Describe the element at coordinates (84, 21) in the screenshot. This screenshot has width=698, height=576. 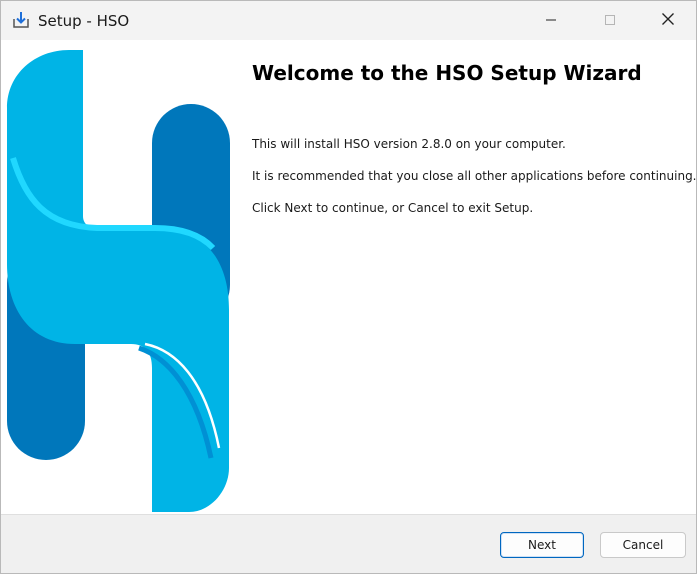
I see `window-title: Setup - HSO` at that location.